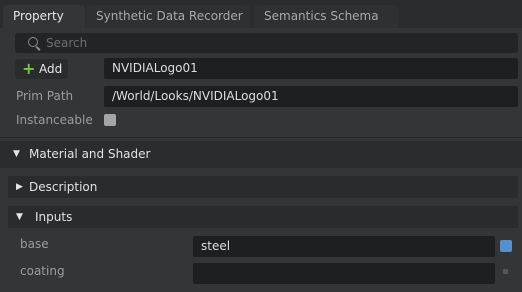 This screenshot has width=522, height=292. I want to click on prim-path-label: Prim Path, so click(45, 96).